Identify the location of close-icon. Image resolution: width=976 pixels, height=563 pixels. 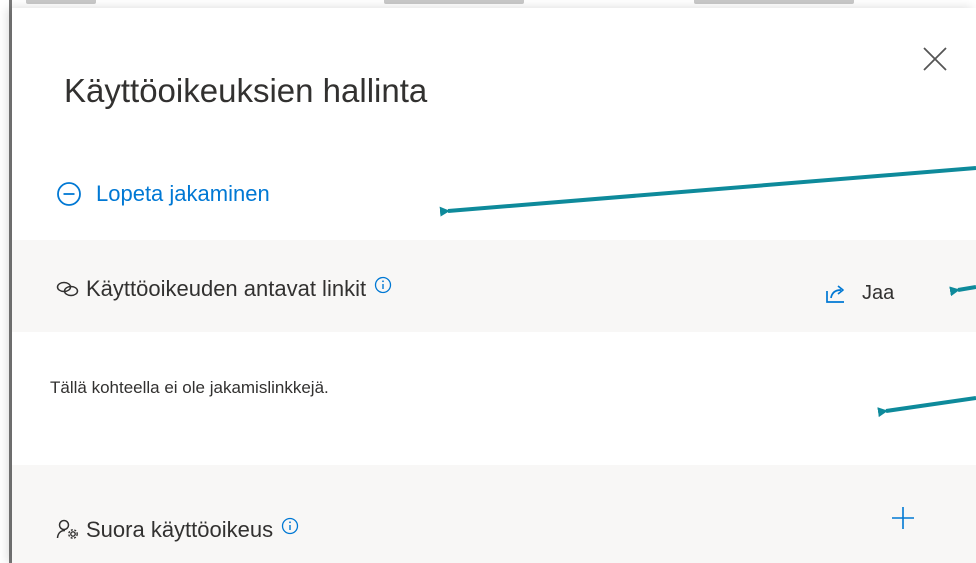
(935, 59).